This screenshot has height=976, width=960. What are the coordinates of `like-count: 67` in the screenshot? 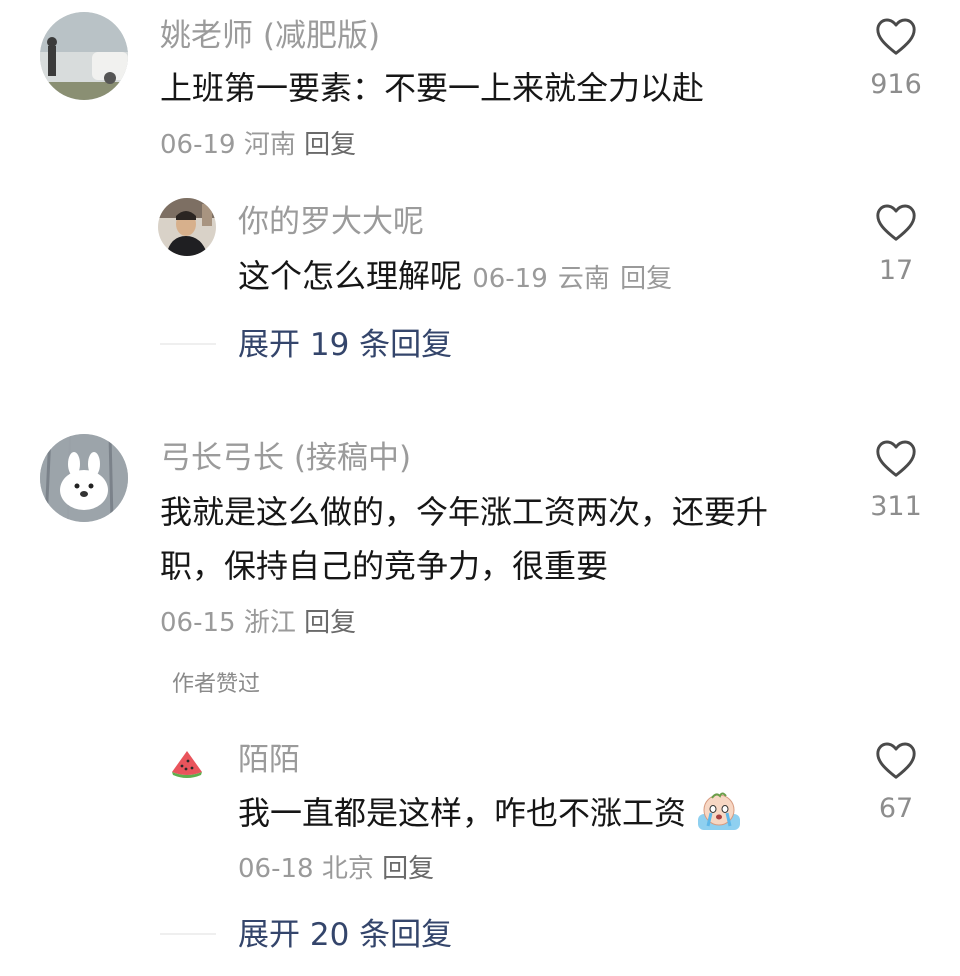 It's located at (896, 808).